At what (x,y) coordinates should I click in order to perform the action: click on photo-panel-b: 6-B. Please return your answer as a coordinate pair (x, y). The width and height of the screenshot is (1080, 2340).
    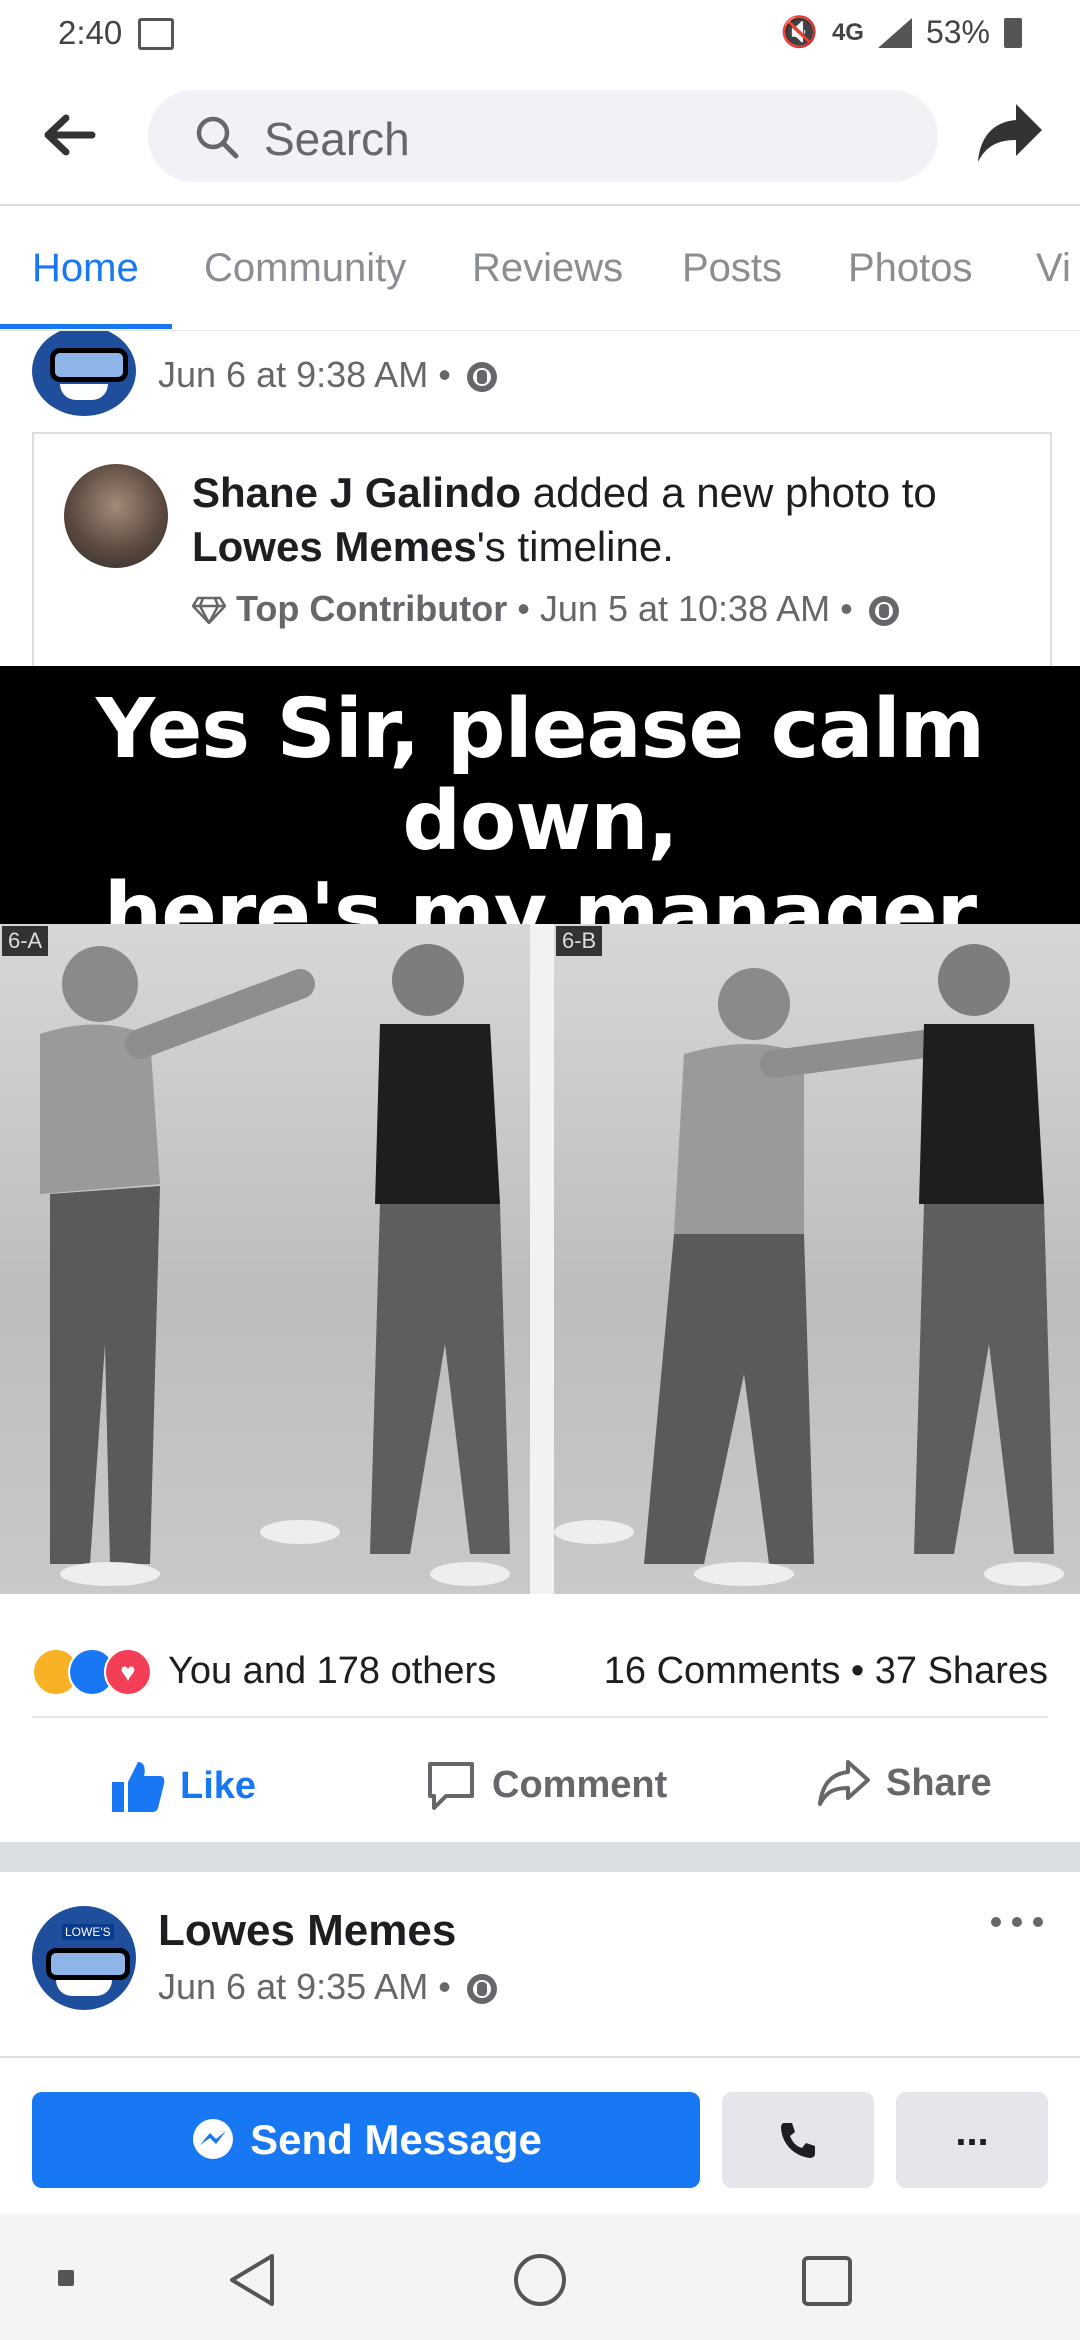
    Looking at the image, I should click on (817, 1259).